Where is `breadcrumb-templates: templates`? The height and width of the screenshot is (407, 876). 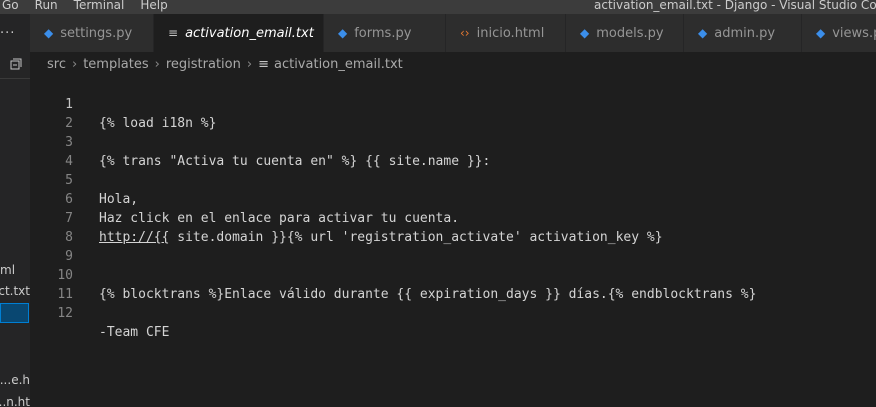
breadcrumb-templates: templates is located at coordinates (115, 64).